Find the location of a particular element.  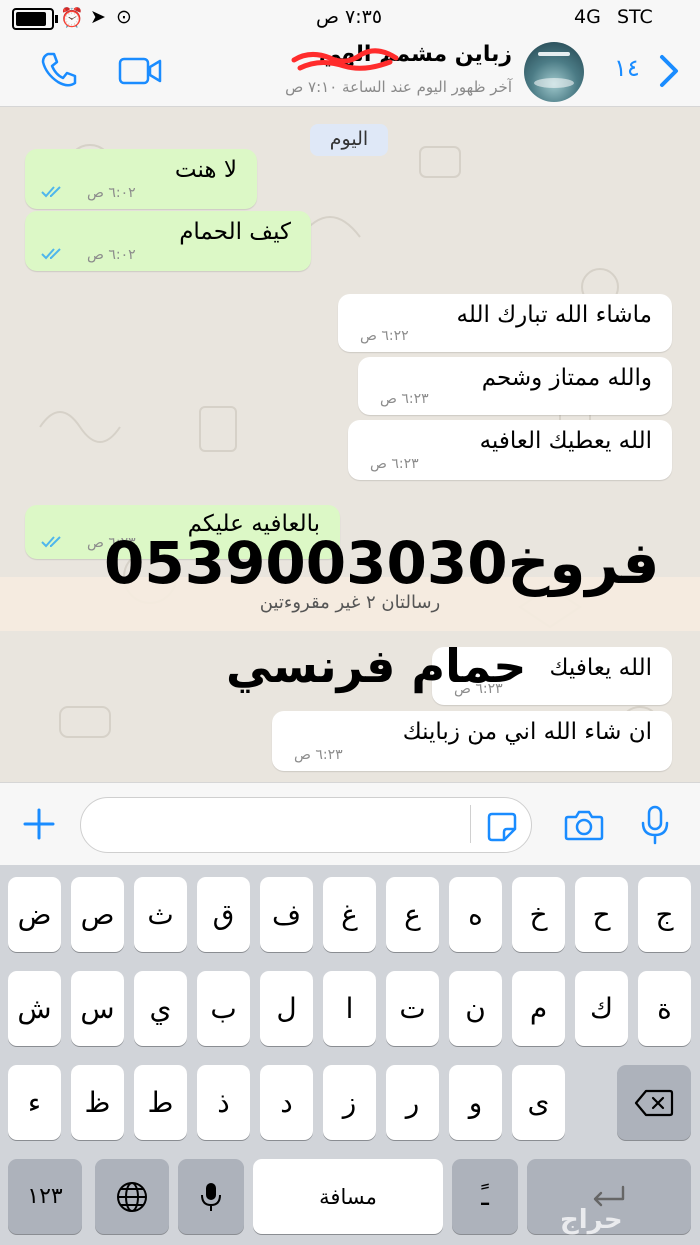

backspace-icon is located at coordinates (654, 1102).